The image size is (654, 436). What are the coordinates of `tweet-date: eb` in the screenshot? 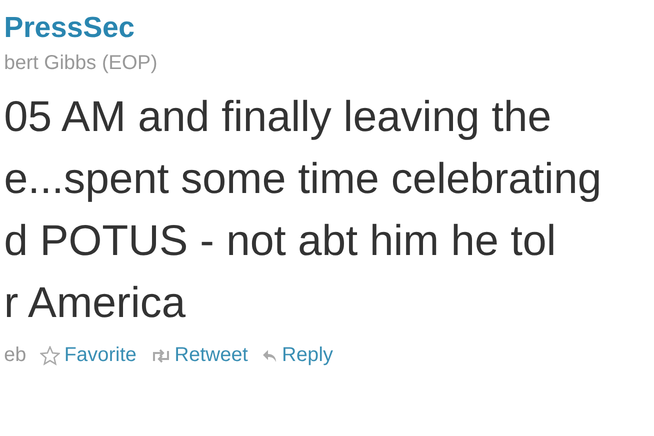 It's located at (15, 355).